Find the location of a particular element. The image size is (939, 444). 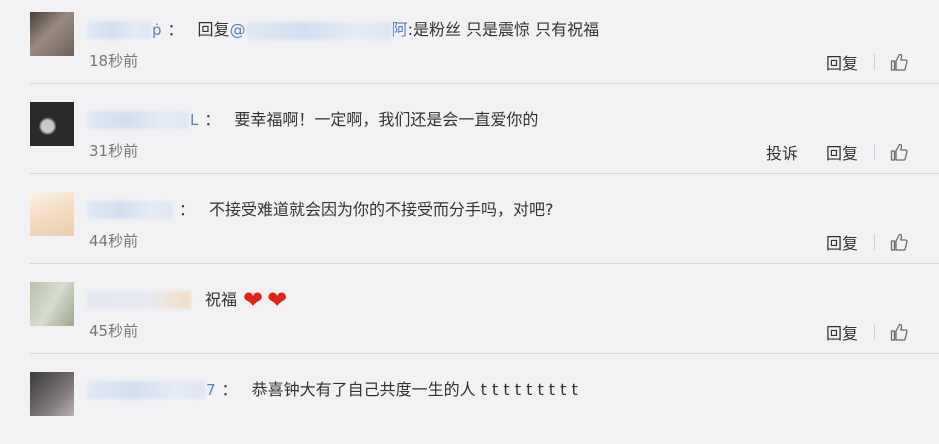

comment-text: 恭喜钟大有了自己共度一生的人 t t t t t t t t t is located at coordinates (414, 389).